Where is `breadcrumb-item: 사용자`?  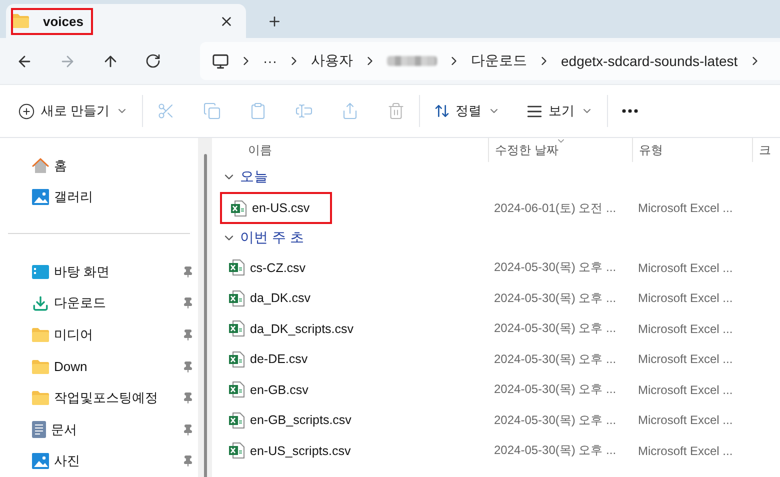
breadcrumb-item: 사용자 is located at coordinates (332, 61).